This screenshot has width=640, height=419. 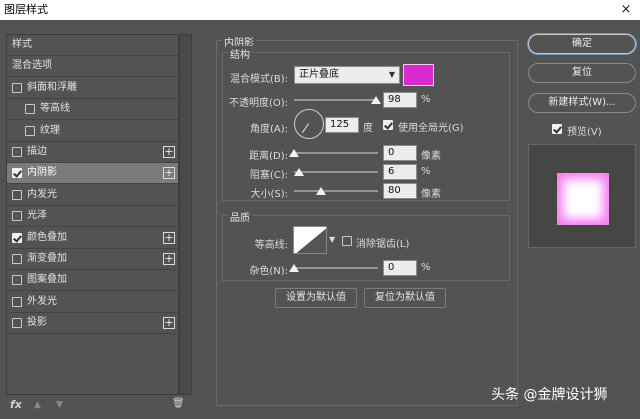 What do you see at coordinates (336, 268) in the screenshot?
I see `noise-slider-track` at bounding box center [336, 268].